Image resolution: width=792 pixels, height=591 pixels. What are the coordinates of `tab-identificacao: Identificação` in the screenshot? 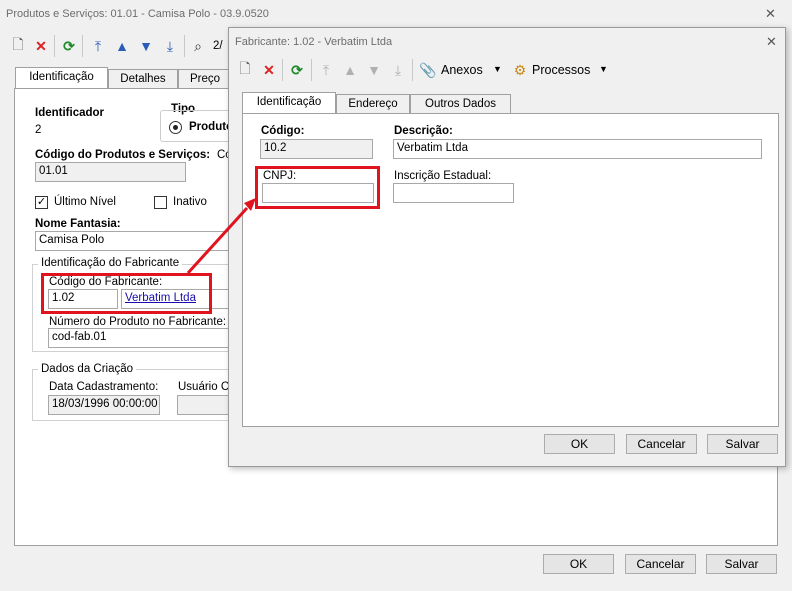 It's located at (61, 78).